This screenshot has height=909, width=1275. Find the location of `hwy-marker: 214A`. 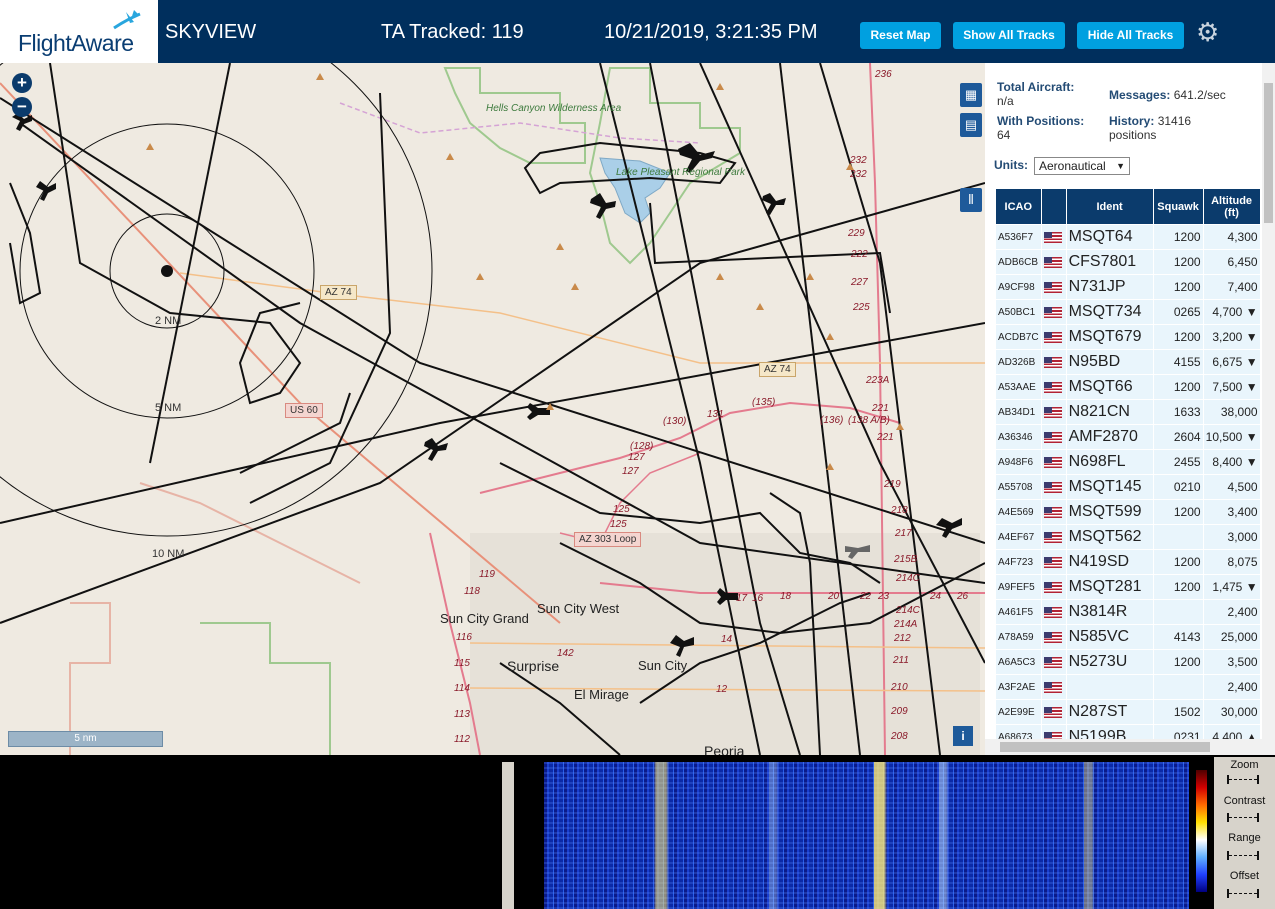

hwy-marker: 214A is located at coordinates (906, 624).